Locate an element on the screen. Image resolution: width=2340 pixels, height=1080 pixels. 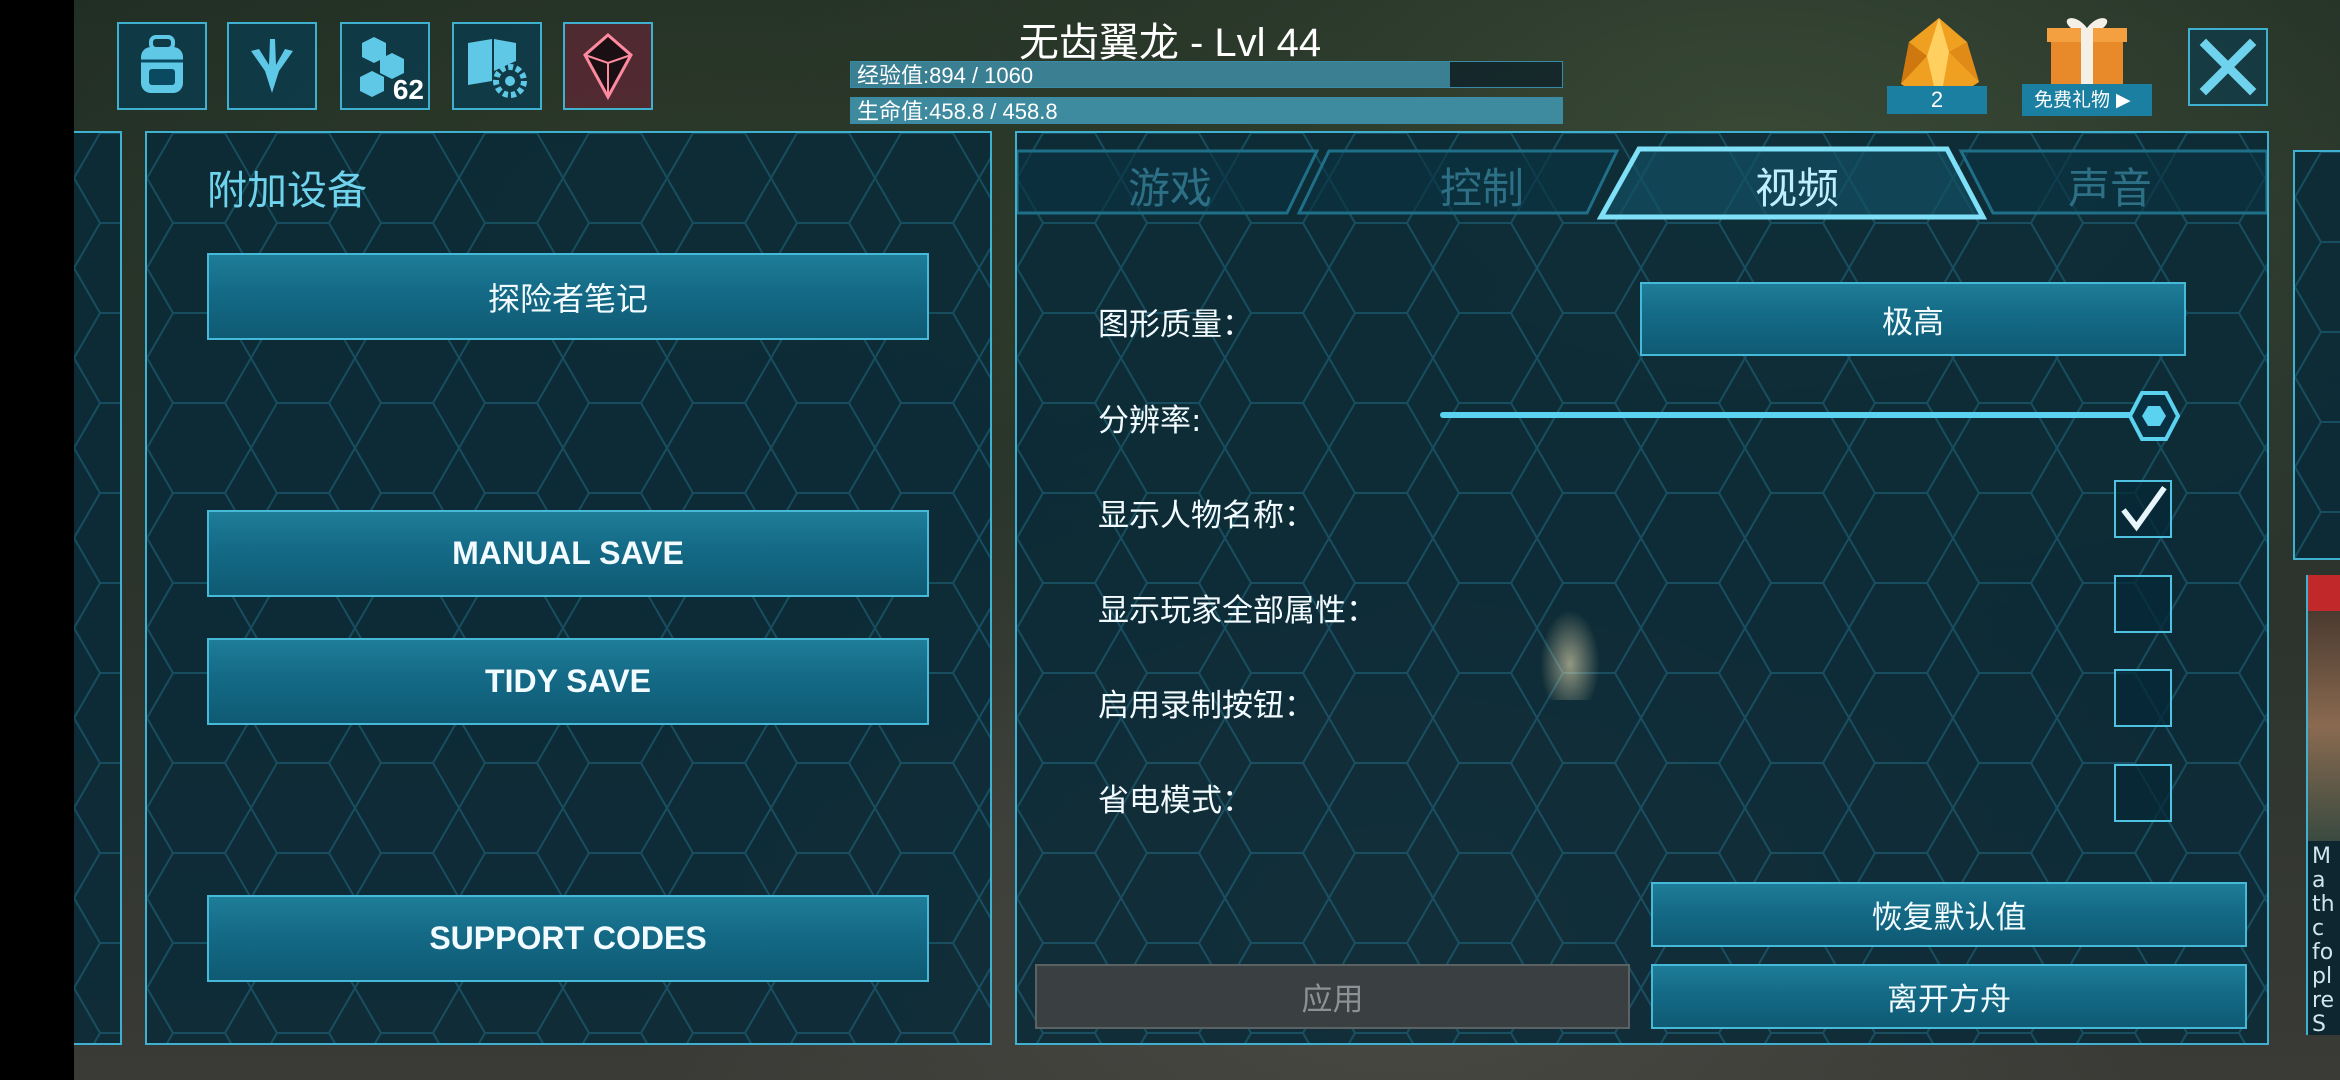
creature-title: 无齿翼龙 - Lvl 44 is located at coordinates (1170, 43).